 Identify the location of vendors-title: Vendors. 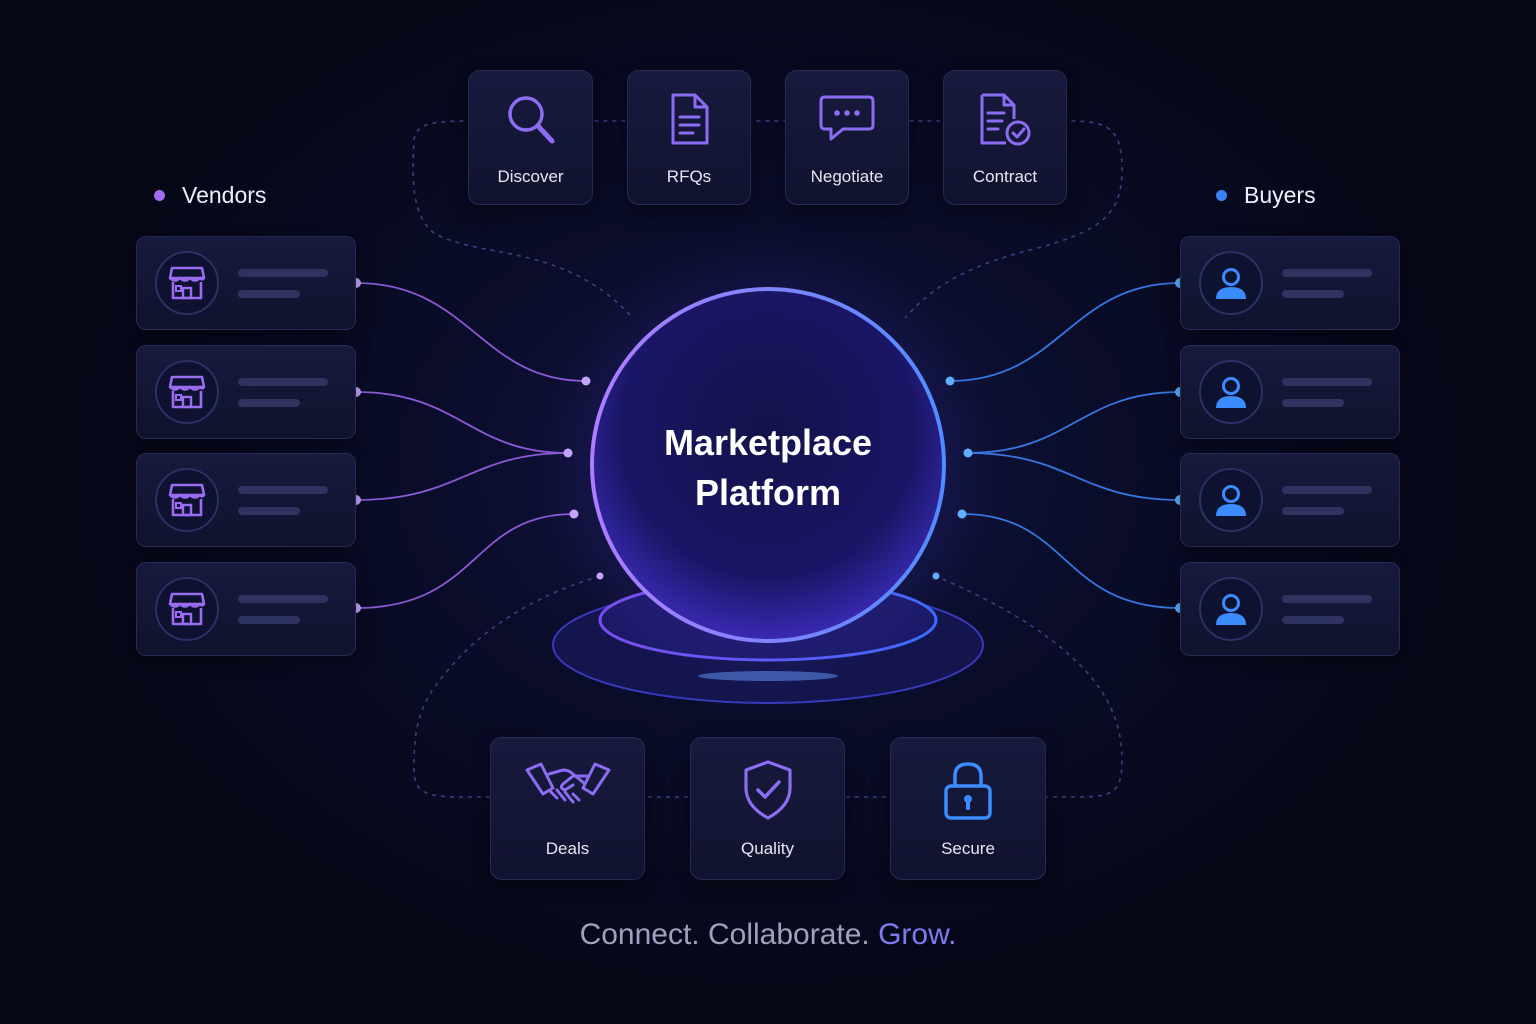
(224, 195).